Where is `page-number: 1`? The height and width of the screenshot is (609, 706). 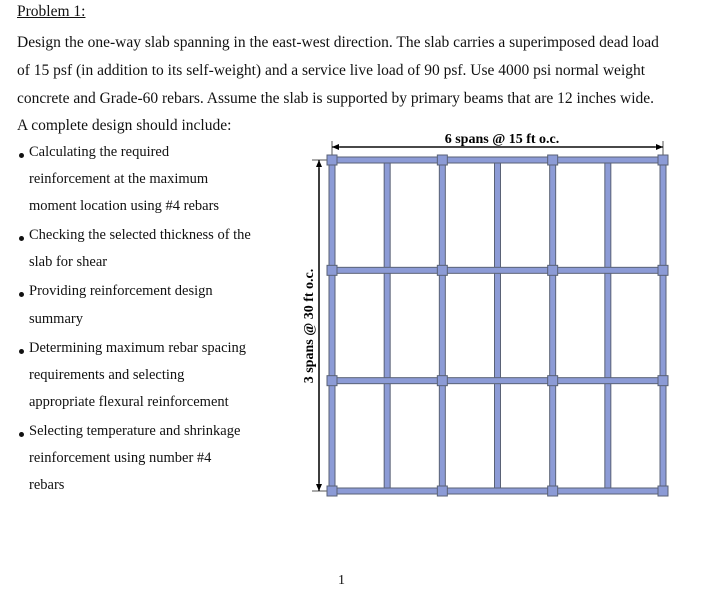 page-number: 1 is located at coordinates (341, 580).